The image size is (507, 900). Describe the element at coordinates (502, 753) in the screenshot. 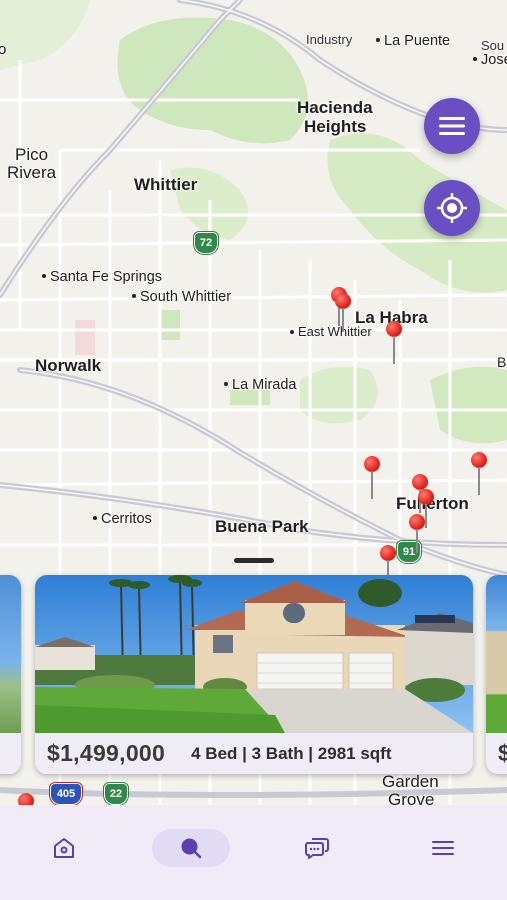

I see `listing-price-next: $` at that location.